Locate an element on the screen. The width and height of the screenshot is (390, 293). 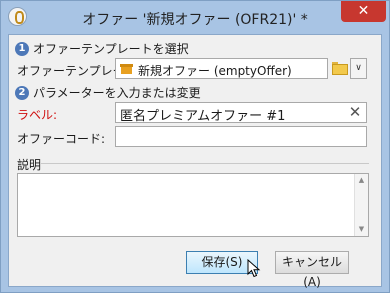
step-1-text: オファーテンプレートを選択 is located at coordinates (111, 49).